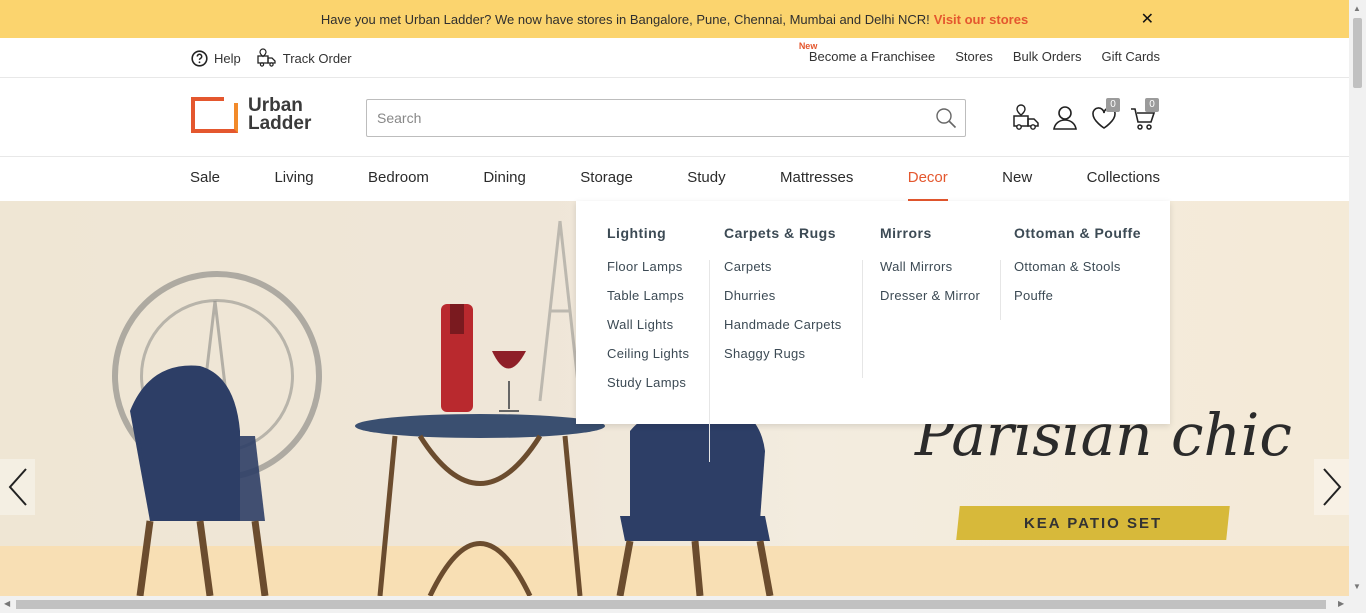 The image size is (1366, 613). Describe the element at coordinates (1017, 179) in the screenshot. I see `nav-new: New` at that location.